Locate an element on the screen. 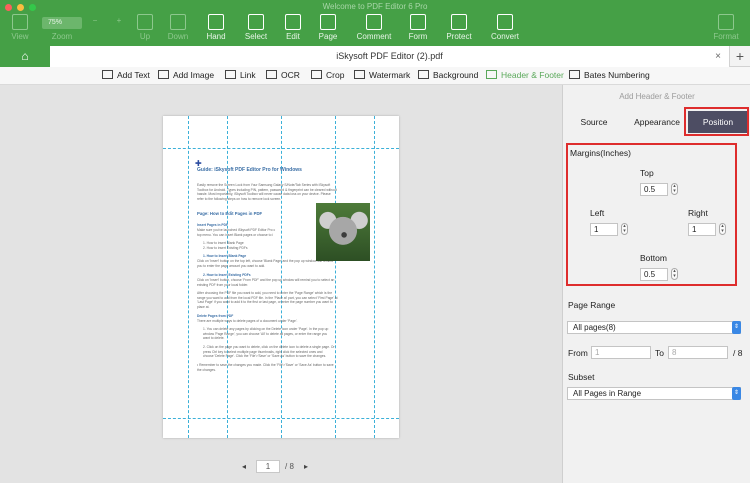 Image resolution: width=750 pixels, height=483 pixels. crop-button: Crop is located at coordinates (327, 75).